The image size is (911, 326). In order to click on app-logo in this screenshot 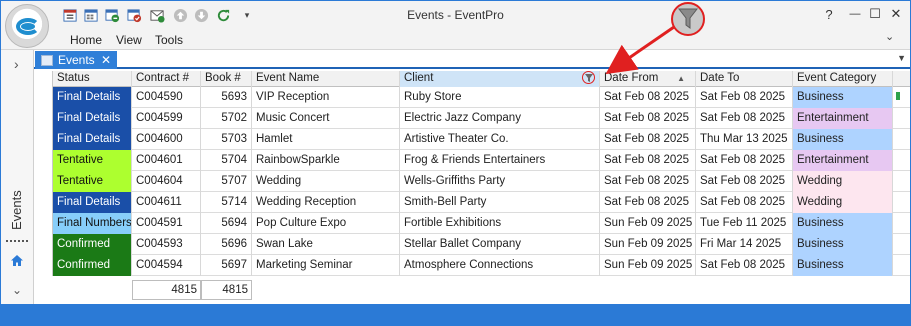, I will do `click(27, 26)`.